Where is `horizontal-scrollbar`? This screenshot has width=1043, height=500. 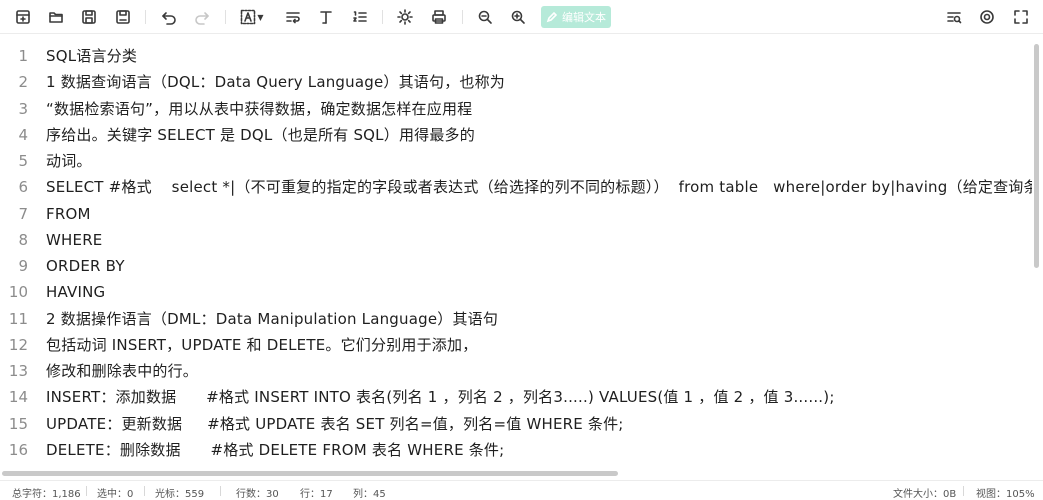
horizontal-scrollbar is located at coordinates (310, 473).